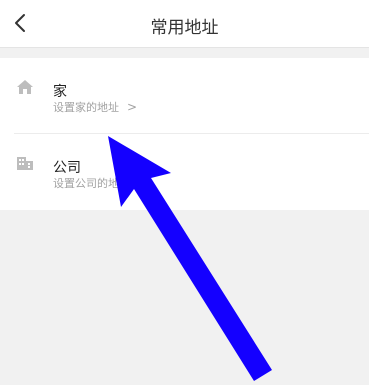 The image size is (369, 385). What do you see at coordinates (25, 87) in the screenshot?
I see `house-icon` at bounding box center [25, 87].